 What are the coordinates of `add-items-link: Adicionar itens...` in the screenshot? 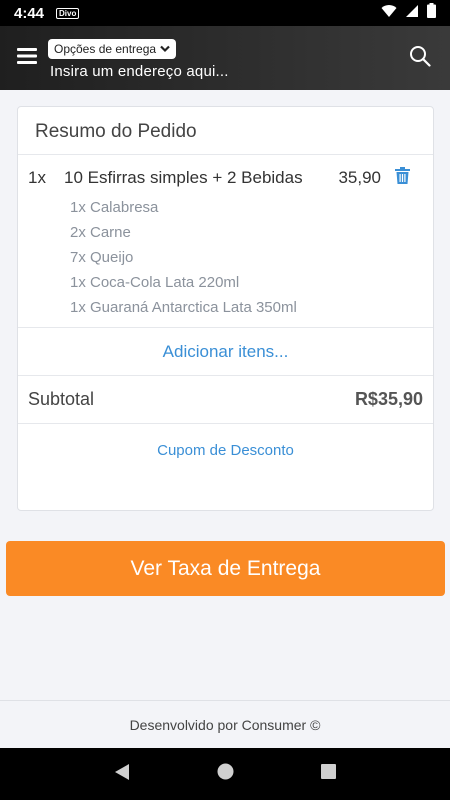 It's located at (225, 352).